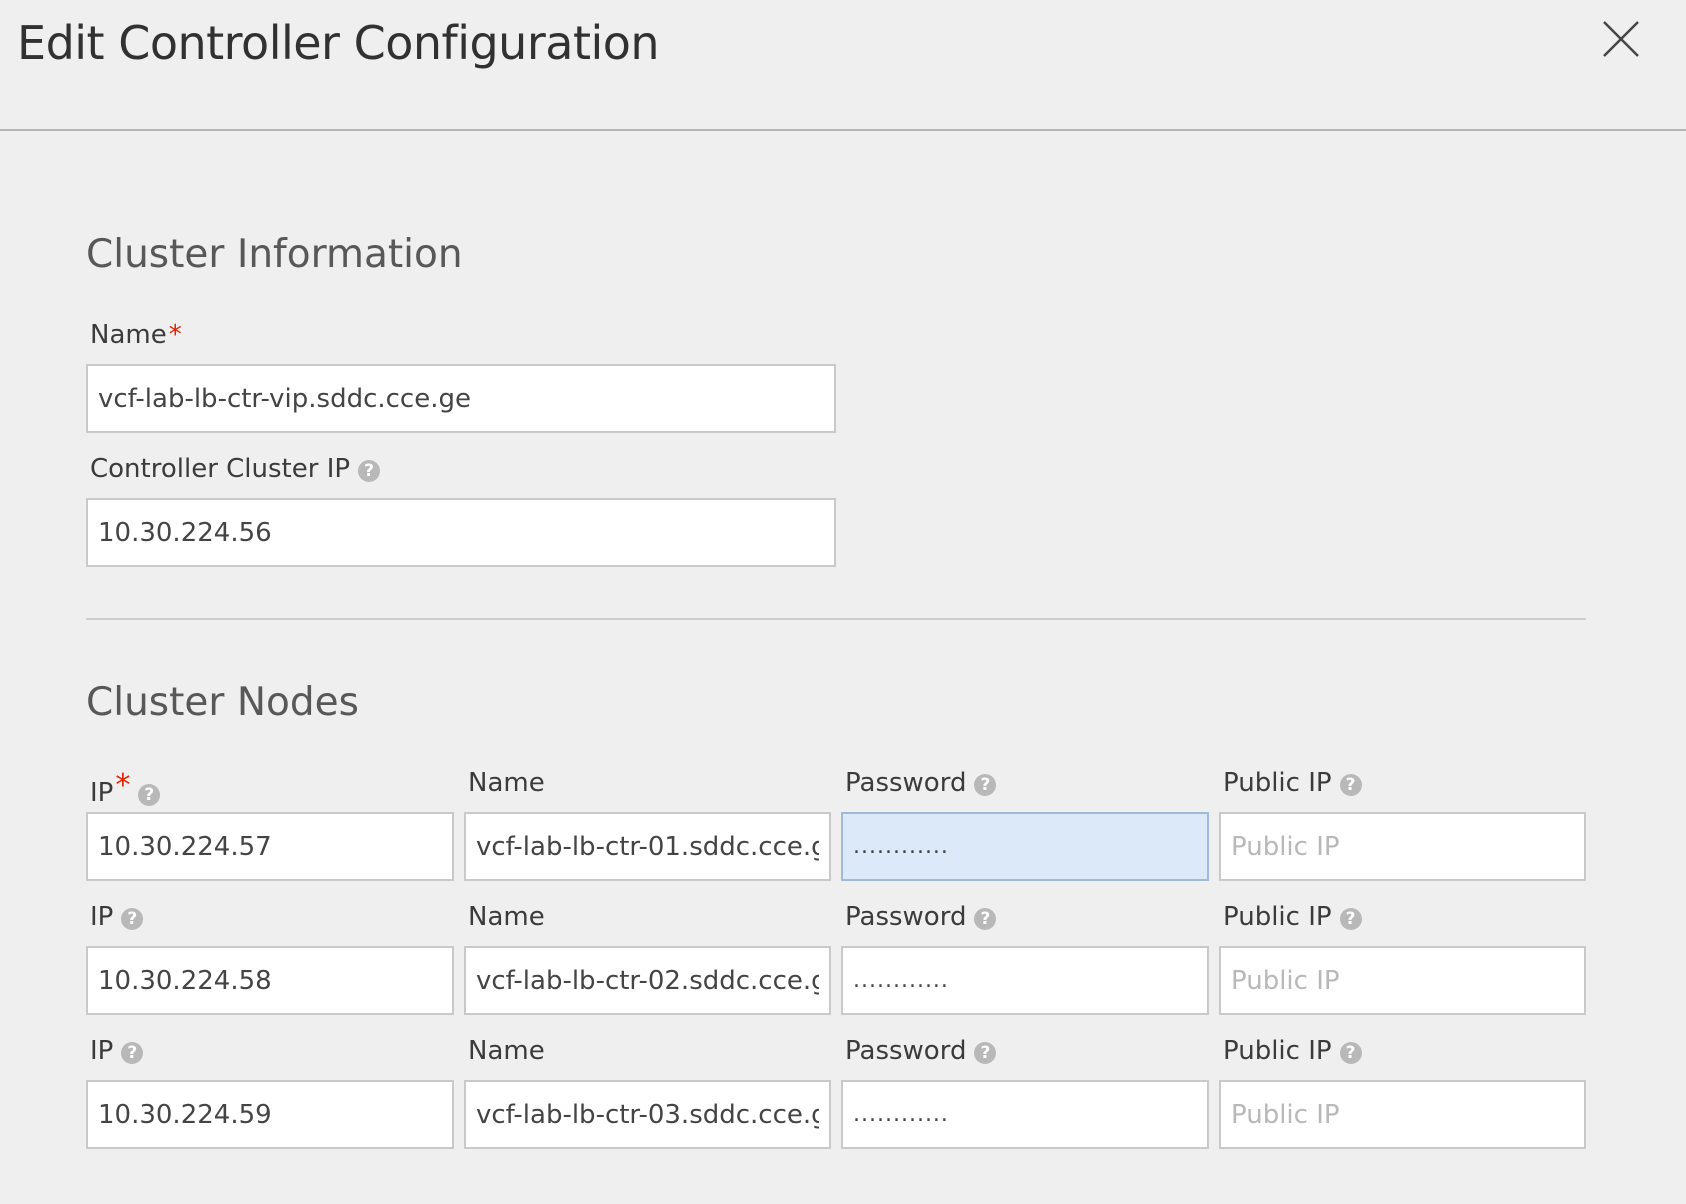  Describe the element at coordinates (843, 65) in the screenshot. I see `dialog-header: Edit Controller Configuration` at that location.